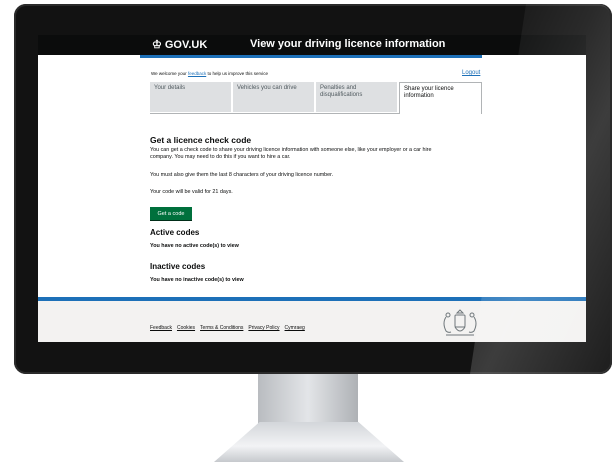  Describe the element at coordinates (186, 328) in the screenshot. I see `footer-link-cookies: Cookies` at that location.